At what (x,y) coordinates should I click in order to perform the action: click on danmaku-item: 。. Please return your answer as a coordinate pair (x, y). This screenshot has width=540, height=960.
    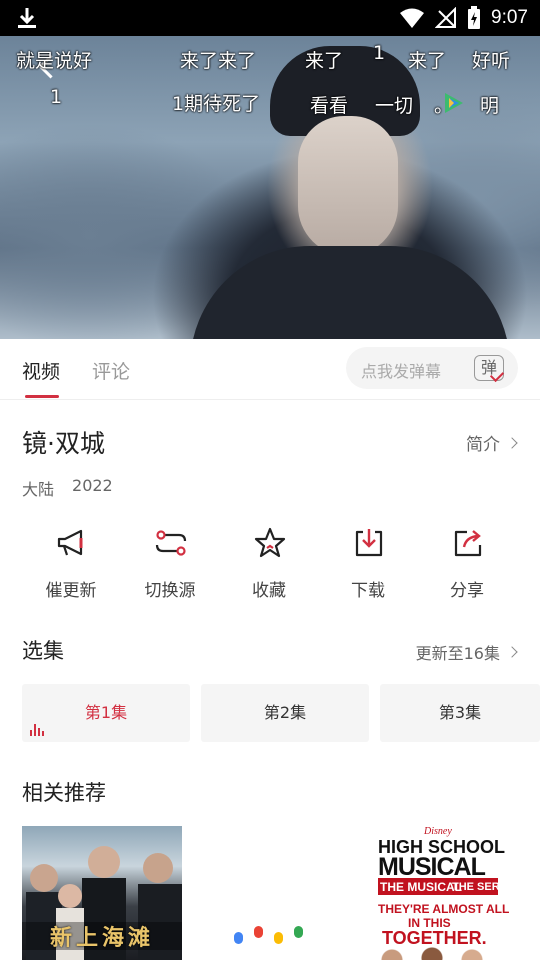
    Looking at the image, I should click on (444, 106).